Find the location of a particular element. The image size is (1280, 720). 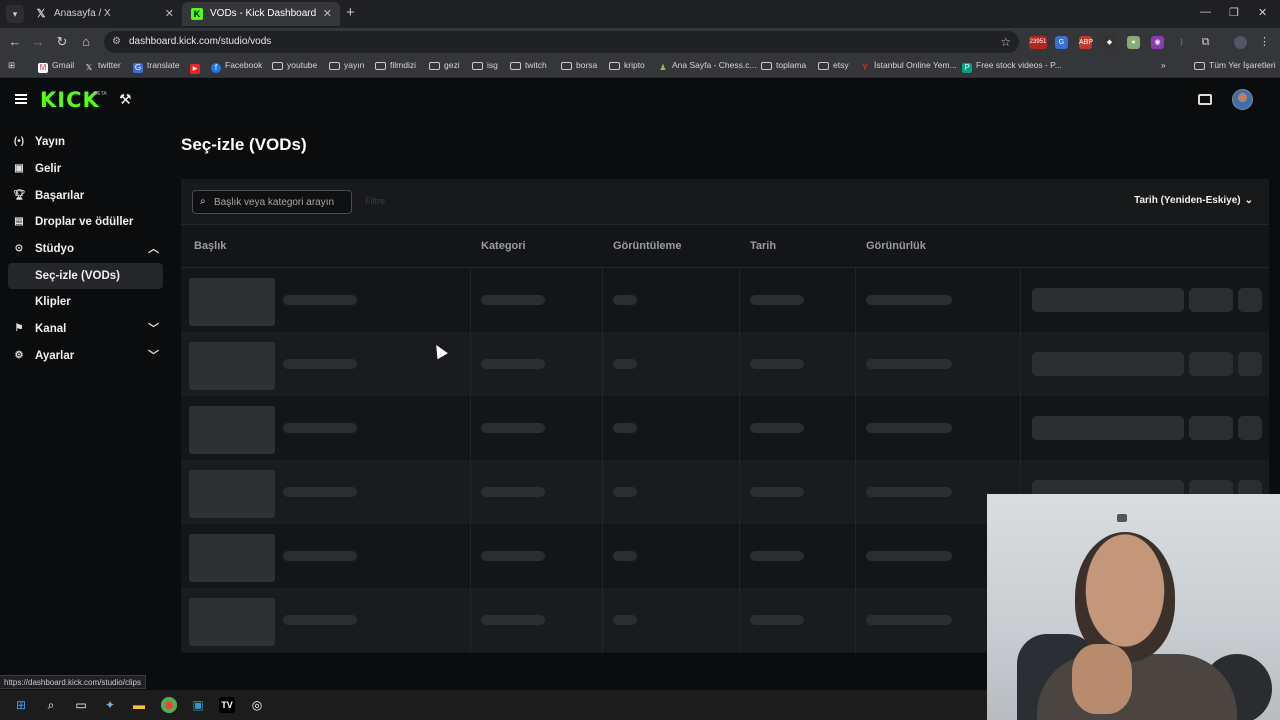

gift-icon: ▤ is located at coordinates (19, 221).